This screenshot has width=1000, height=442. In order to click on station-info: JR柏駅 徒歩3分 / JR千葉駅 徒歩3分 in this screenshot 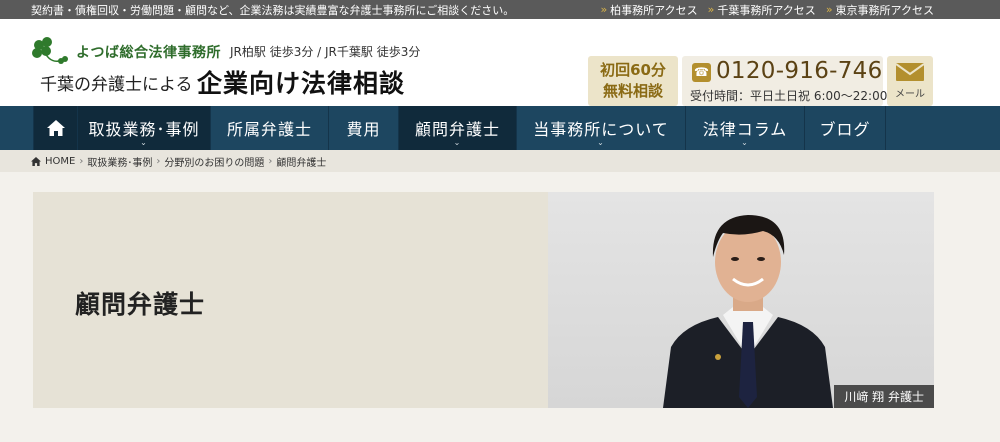, I will do `click(325, 52)`.